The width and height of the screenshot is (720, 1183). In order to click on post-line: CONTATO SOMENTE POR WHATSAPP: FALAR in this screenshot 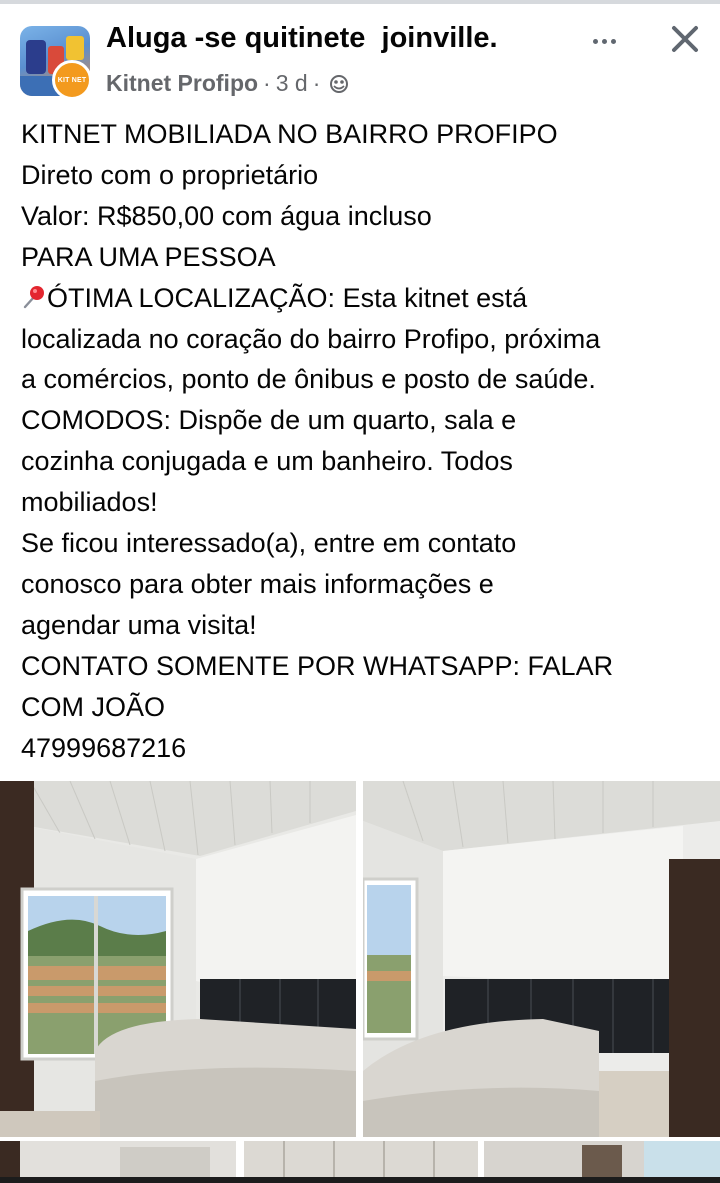, I will do `click(317, 665)`.